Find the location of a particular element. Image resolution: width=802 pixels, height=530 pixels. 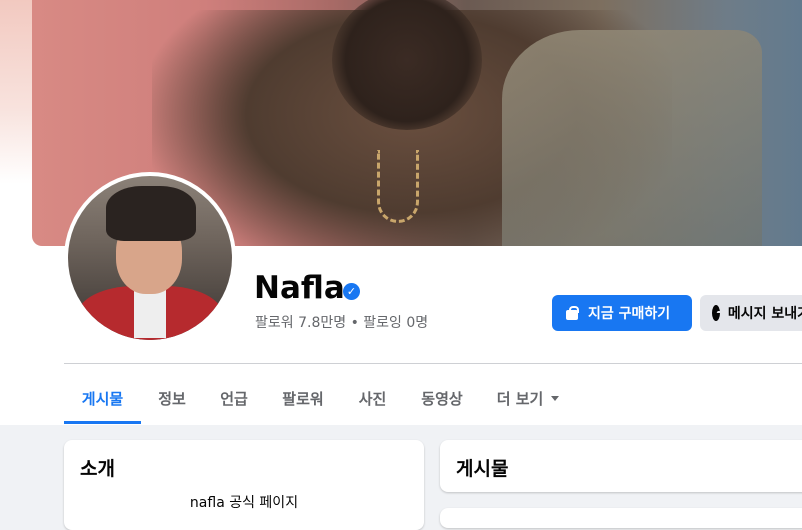

send-message-button: 메시지 보내기 is located at coordinates (751, 313).